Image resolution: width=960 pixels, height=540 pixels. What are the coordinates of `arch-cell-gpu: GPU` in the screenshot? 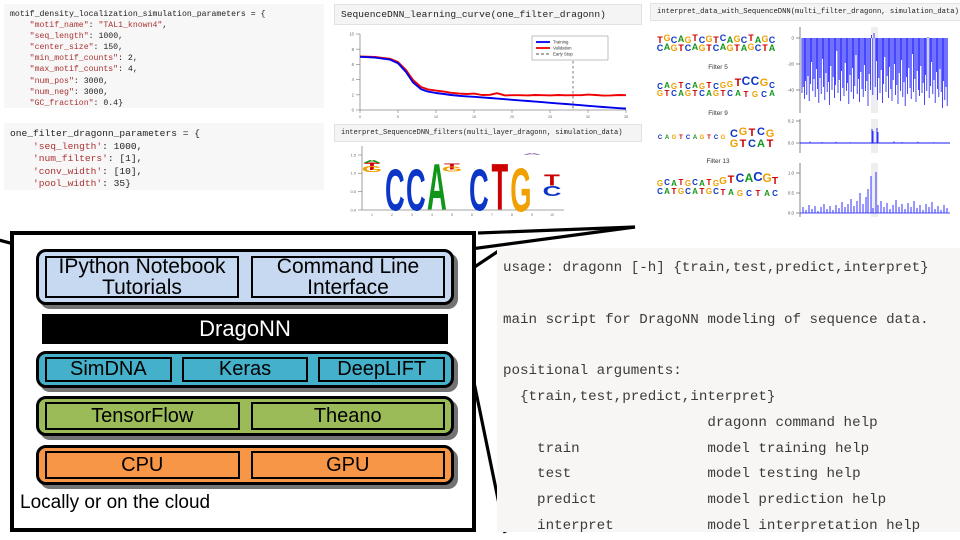 It's located at (347, 465).